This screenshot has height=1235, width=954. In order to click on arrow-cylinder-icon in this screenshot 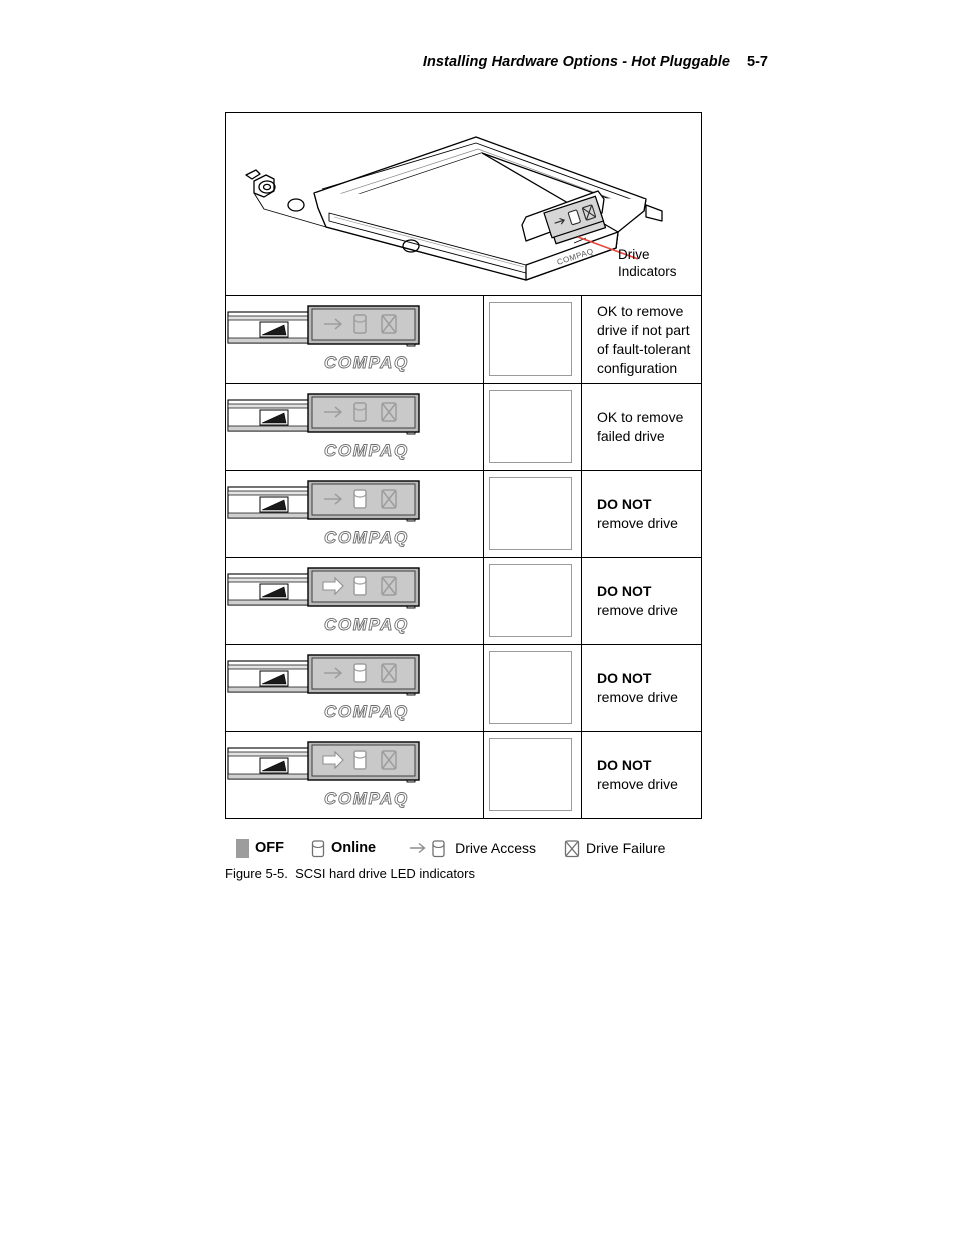, I will do `click(427, 849)`.